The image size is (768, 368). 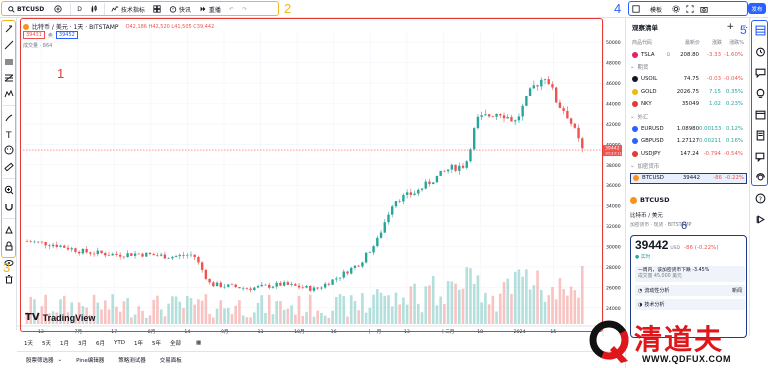 I want to click on watchlist-column-header: 最新价, so click(x=688, y=42).